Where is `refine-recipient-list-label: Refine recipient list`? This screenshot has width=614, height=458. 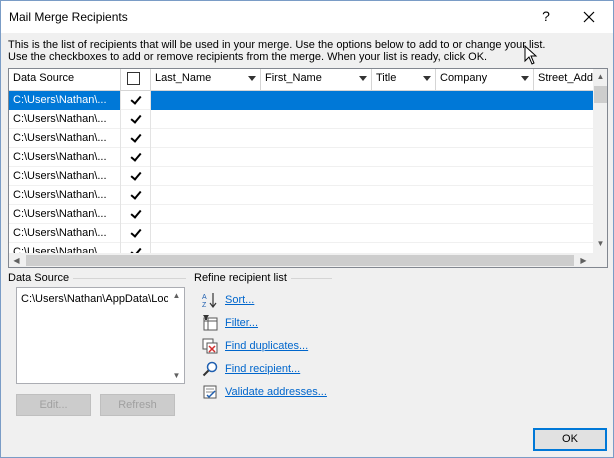 refine-recipient-list-label: Refine recipient list is located at coordinates (242, 278).